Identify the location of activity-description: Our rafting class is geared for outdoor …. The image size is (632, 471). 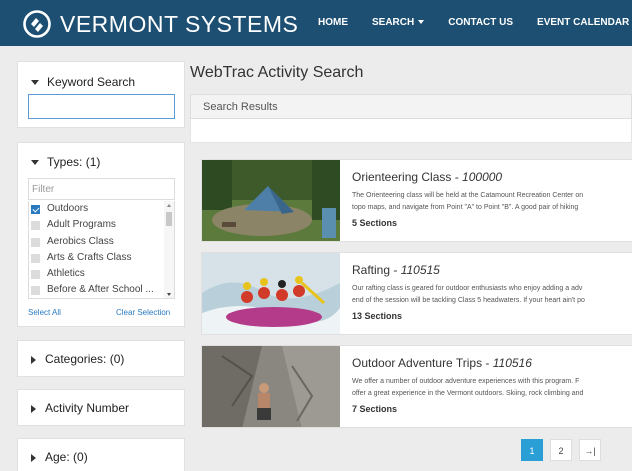
(492, 295).